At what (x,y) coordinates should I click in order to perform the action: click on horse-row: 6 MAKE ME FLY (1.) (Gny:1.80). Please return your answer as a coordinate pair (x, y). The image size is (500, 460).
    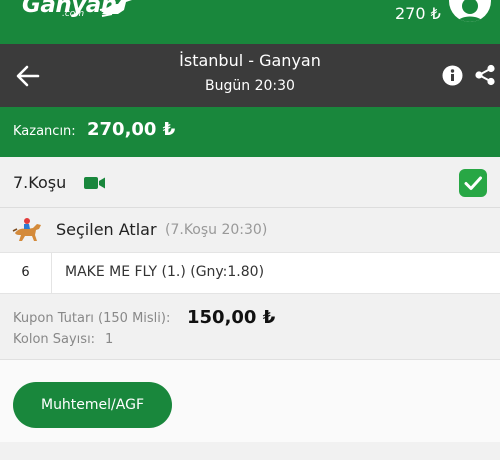
    Looking at the image, I should click on (250, 273).